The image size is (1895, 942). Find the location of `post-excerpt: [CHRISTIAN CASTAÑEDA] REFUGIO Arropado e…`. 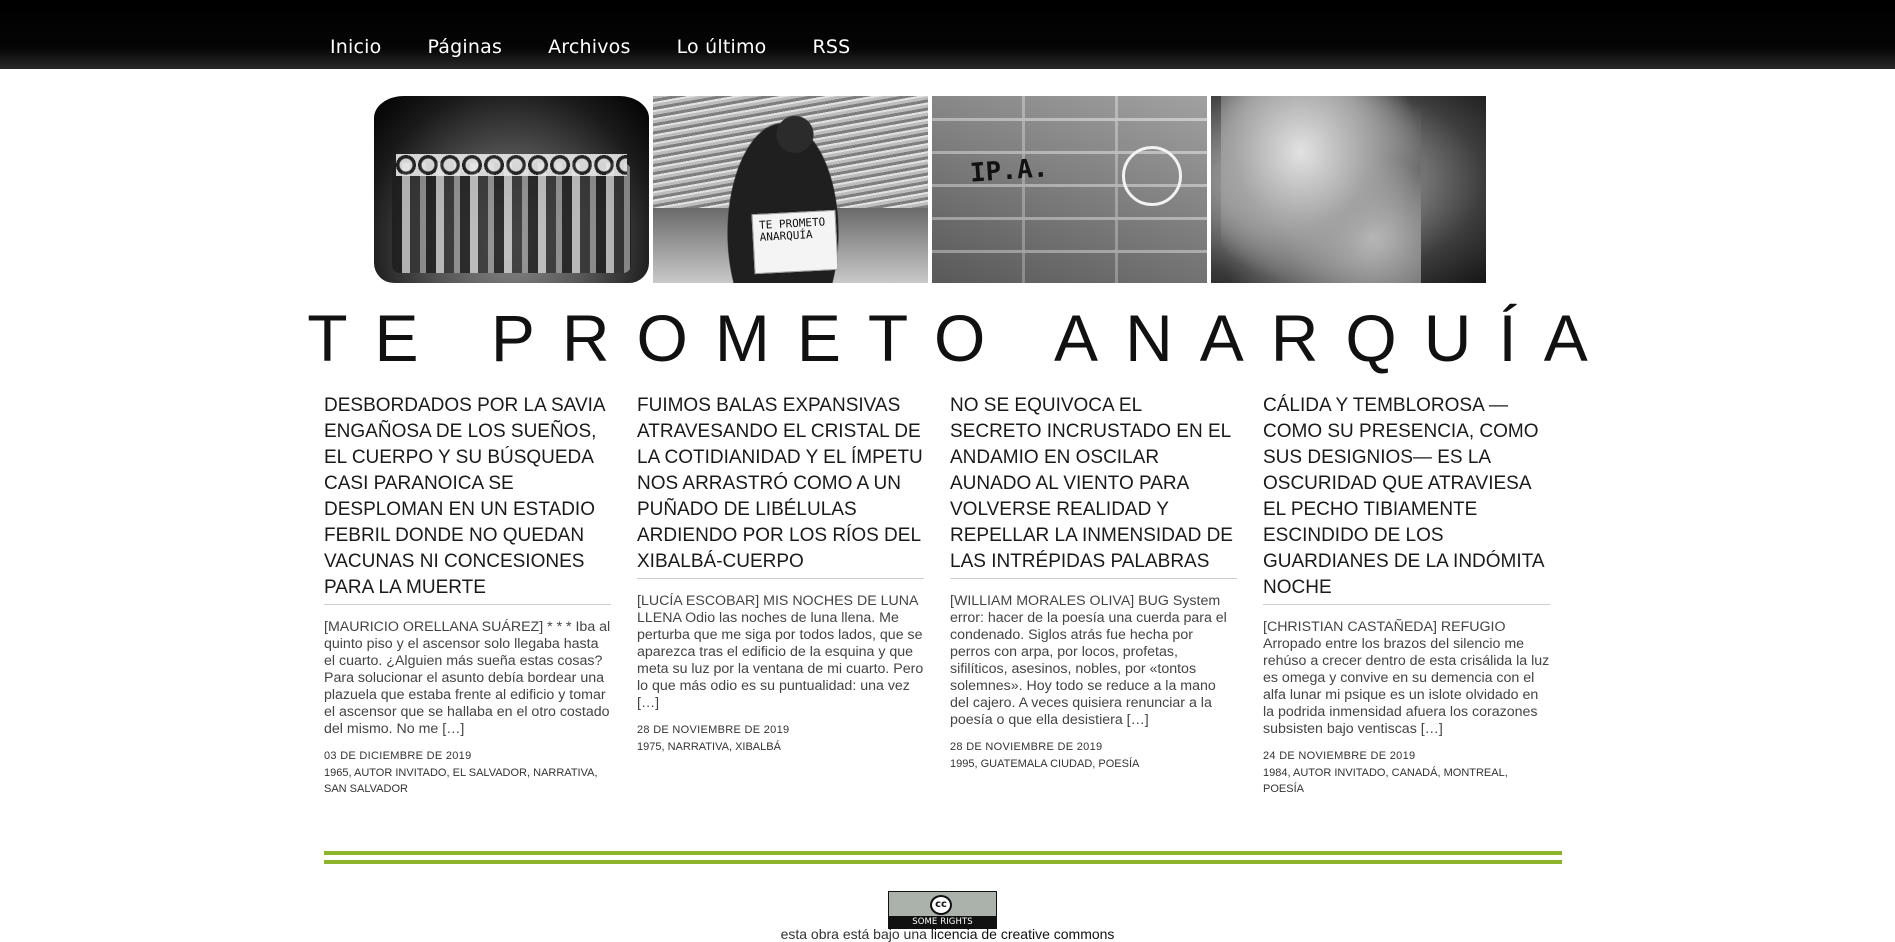

post-excerpt: [CHRISTIAN CASTAÑEDA] REFUGIO Arropado e… is located at coordinates (1406, 678).